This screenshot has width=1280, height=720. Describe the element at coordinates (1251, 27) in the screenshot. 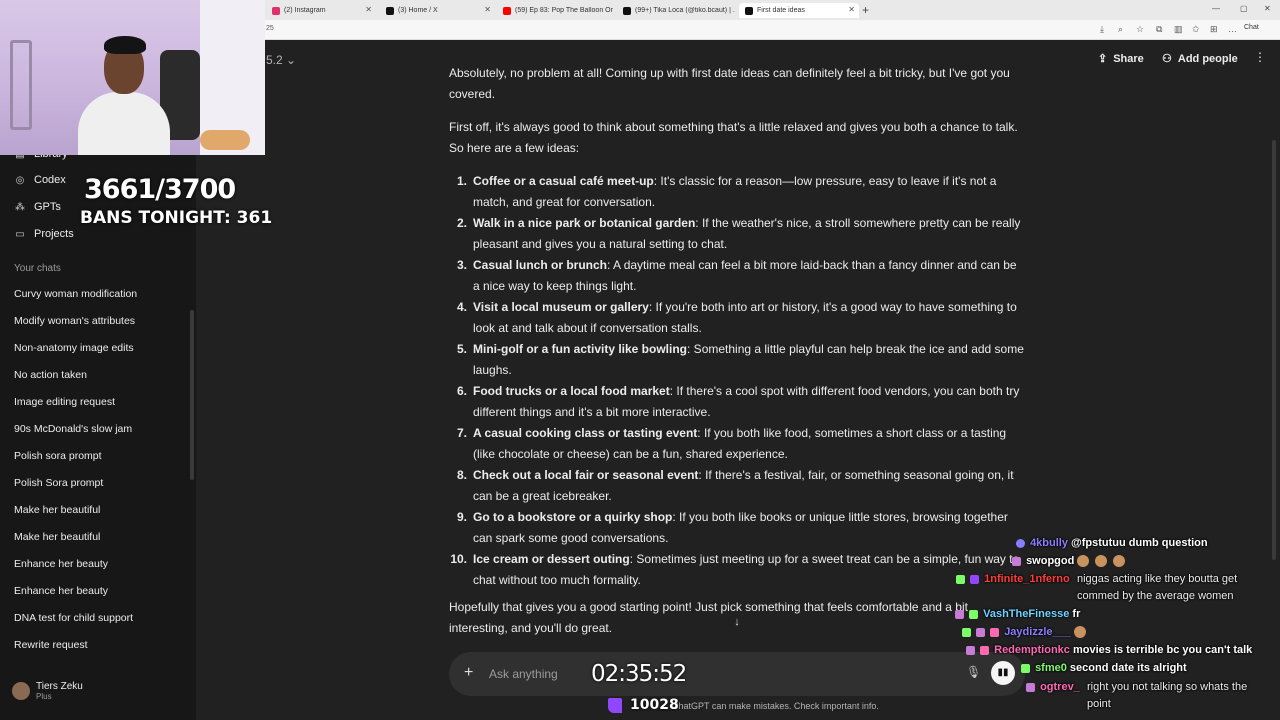

I see `copilot-chat-button: Chat` at that location.